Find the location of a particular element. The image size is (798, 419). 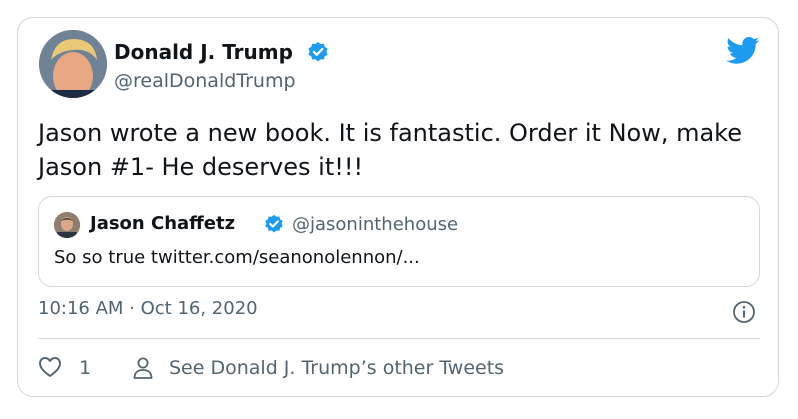

quote-author-handle: @jasoninthehouse is located at coordinates (375, 224).